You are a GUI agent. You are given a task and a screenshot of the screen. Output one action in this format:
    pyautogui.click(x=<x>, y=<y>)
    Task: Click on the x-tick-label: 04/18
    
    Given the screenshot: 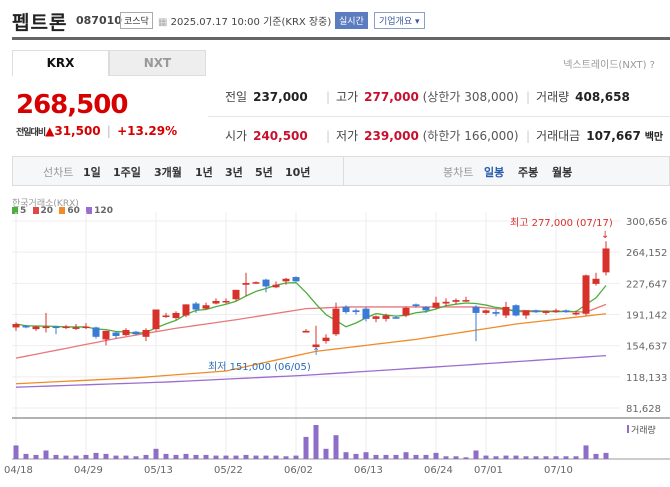 What is the action you would take?
    pyautogui.click(x=18, y=470)
    